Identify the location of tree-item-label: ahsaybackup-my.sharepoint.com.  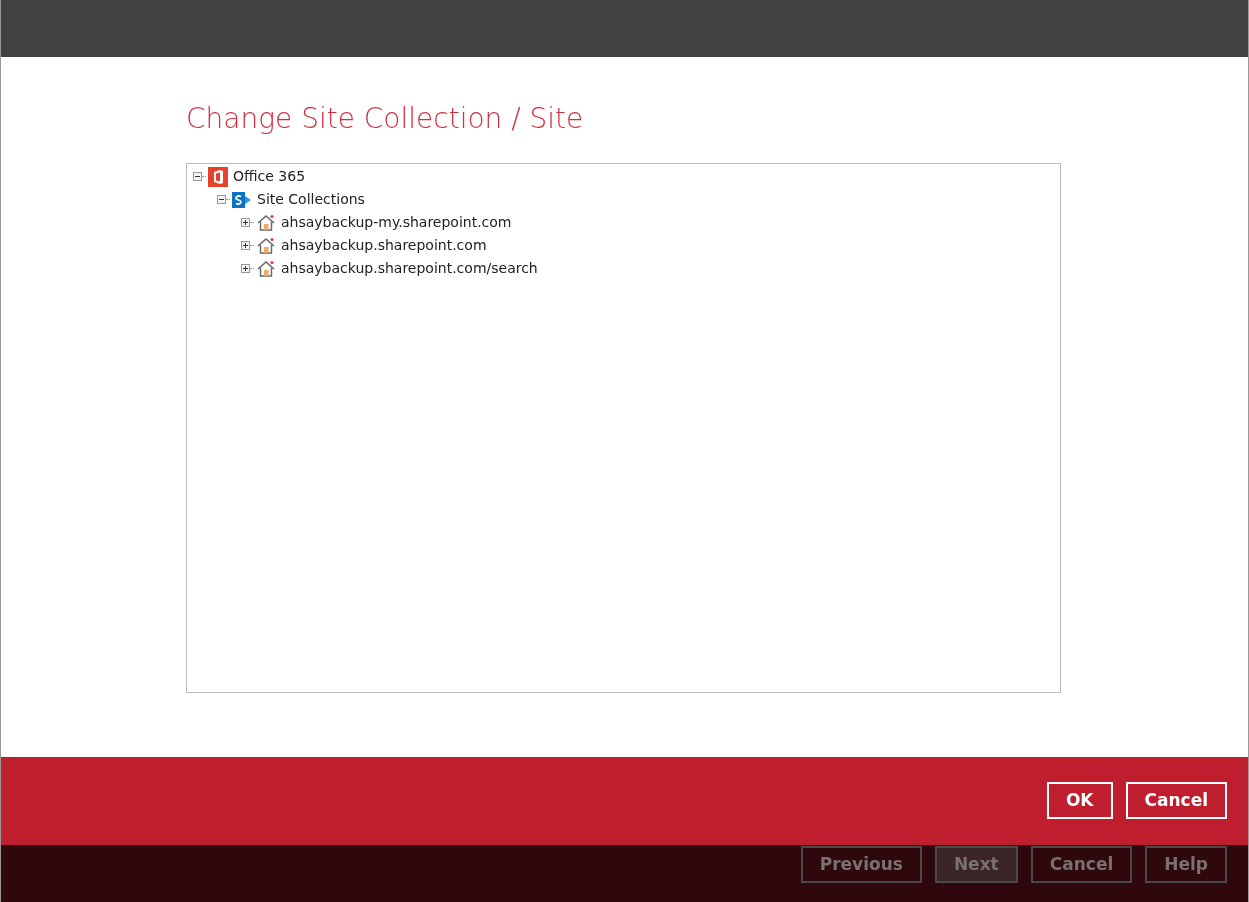
(396, 222).